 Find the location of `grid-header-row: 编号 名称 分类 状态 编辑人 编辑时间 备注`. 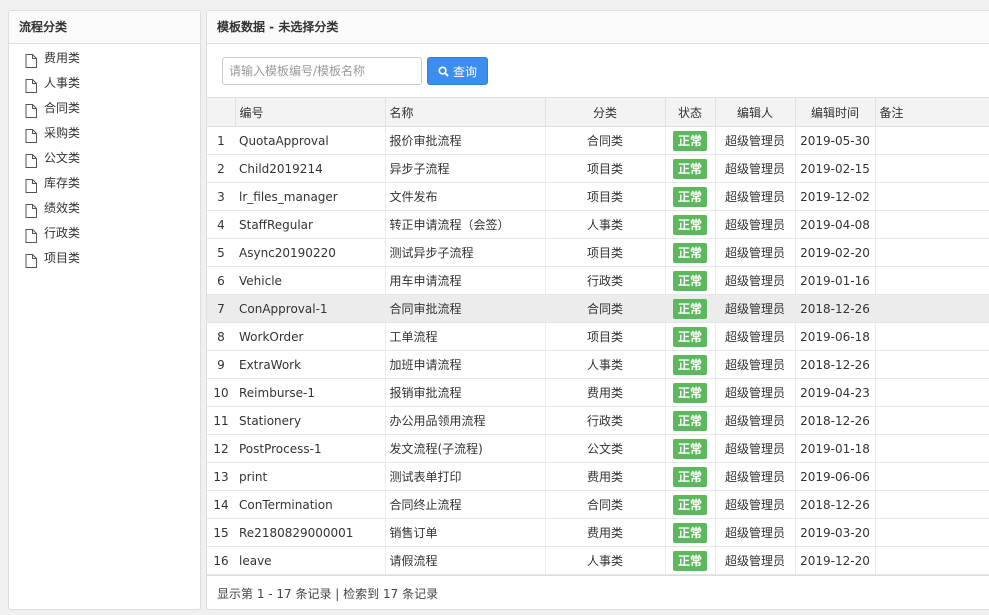

grid-header-row: 编号 名称 分类 状态 编辑人 编辑时间 备注 is located at coordinates (598, 112).